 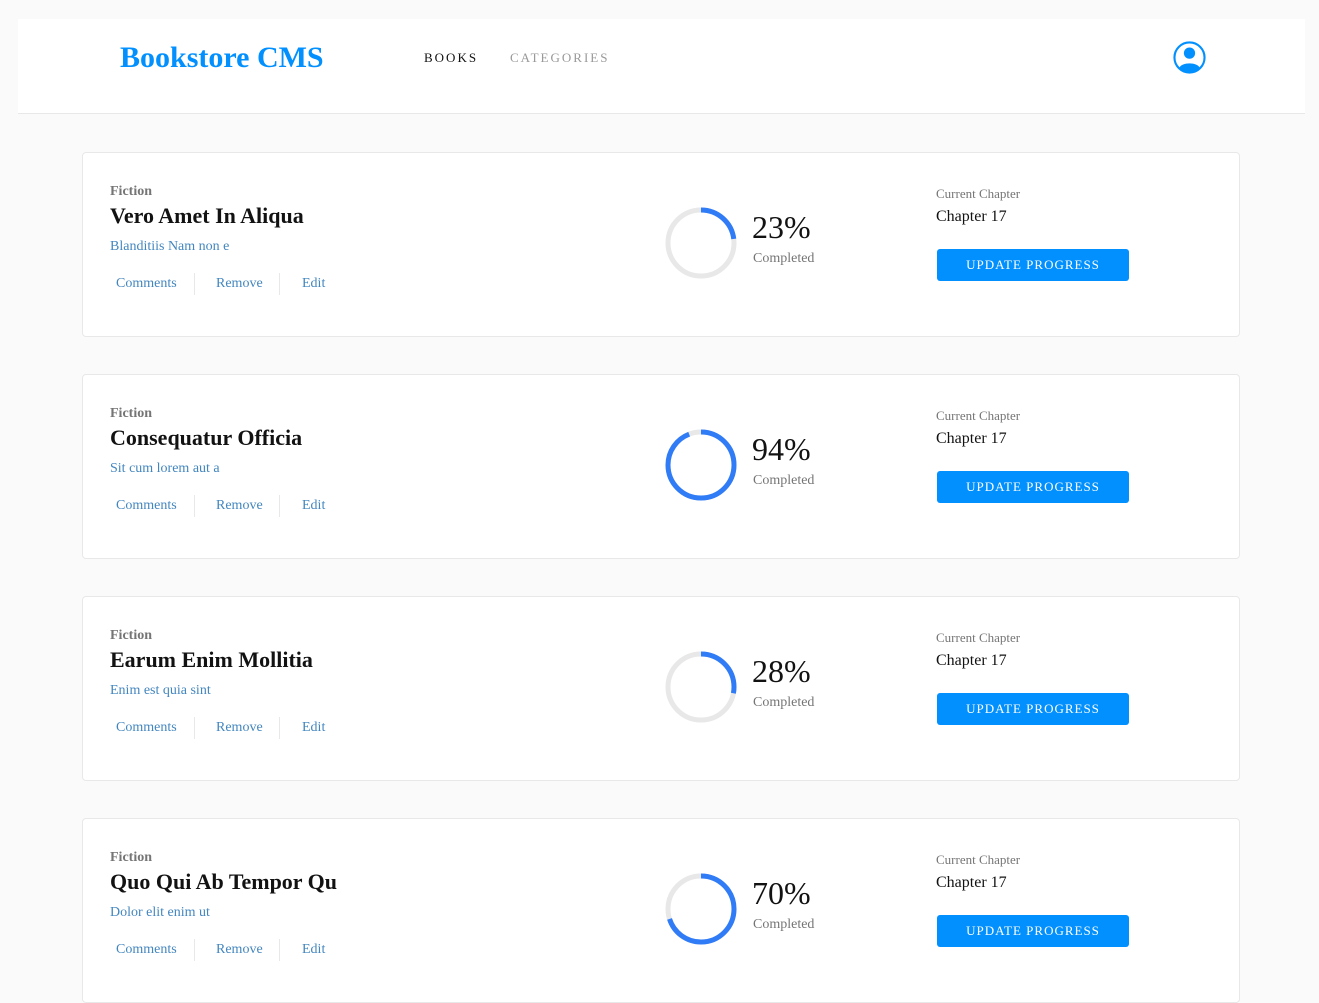 I want to click on book-title: Quo Qui Ab Tempor Qu, so click(x=224, y=881).